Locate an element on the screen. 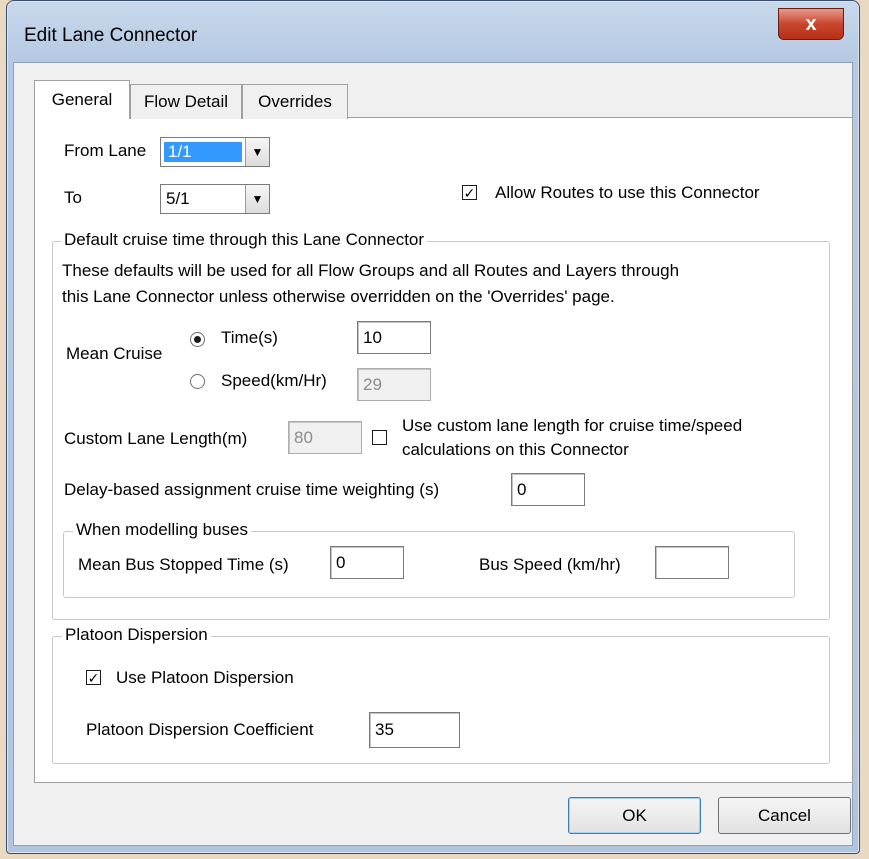 The height and width of the screenshot is (859, 869). time-input: 10 is located at coordinates (394, 337).